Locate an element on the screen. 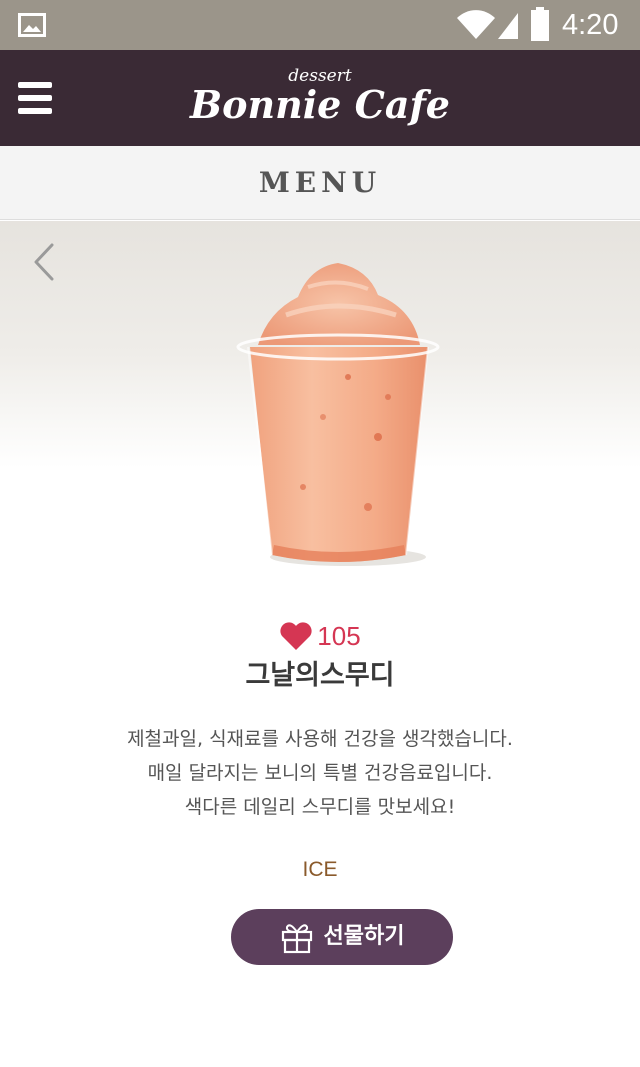 The height and width of the screenshot is (1067, 640). brand-logo-main: Bonnie Cafe is located at coordinates (320, 104).